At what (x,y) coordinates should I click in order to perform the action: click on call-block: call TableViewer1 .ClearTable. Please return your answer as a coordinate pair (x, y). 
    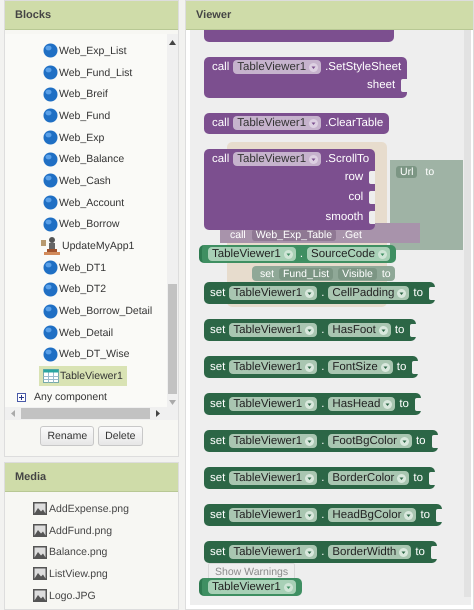
    Looking at the image, I should click on (297, 123).